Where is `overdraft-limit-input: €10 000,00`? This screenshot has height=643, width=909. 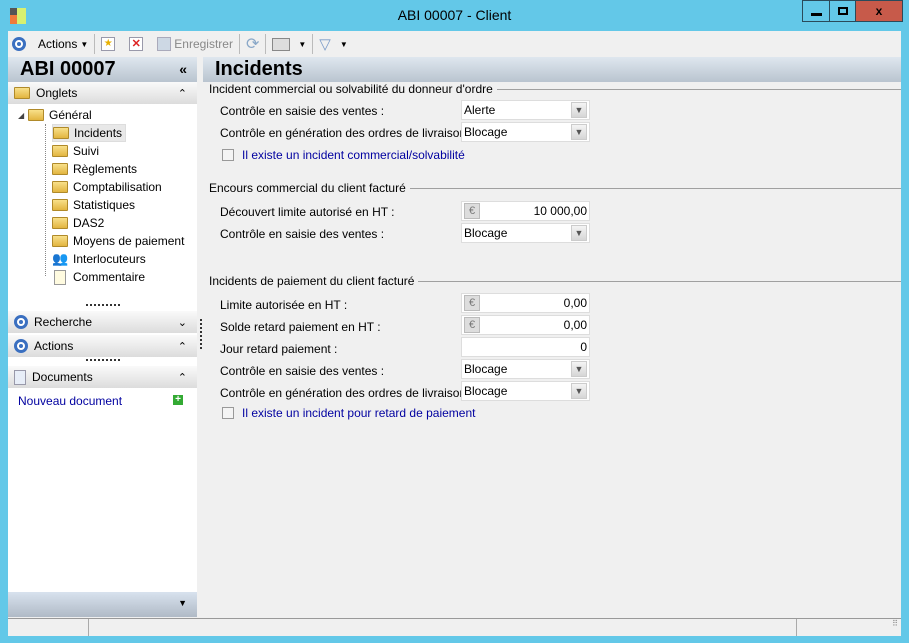 overdraft-limit-input: €10 000,00 is located at coordinates (525, 211).